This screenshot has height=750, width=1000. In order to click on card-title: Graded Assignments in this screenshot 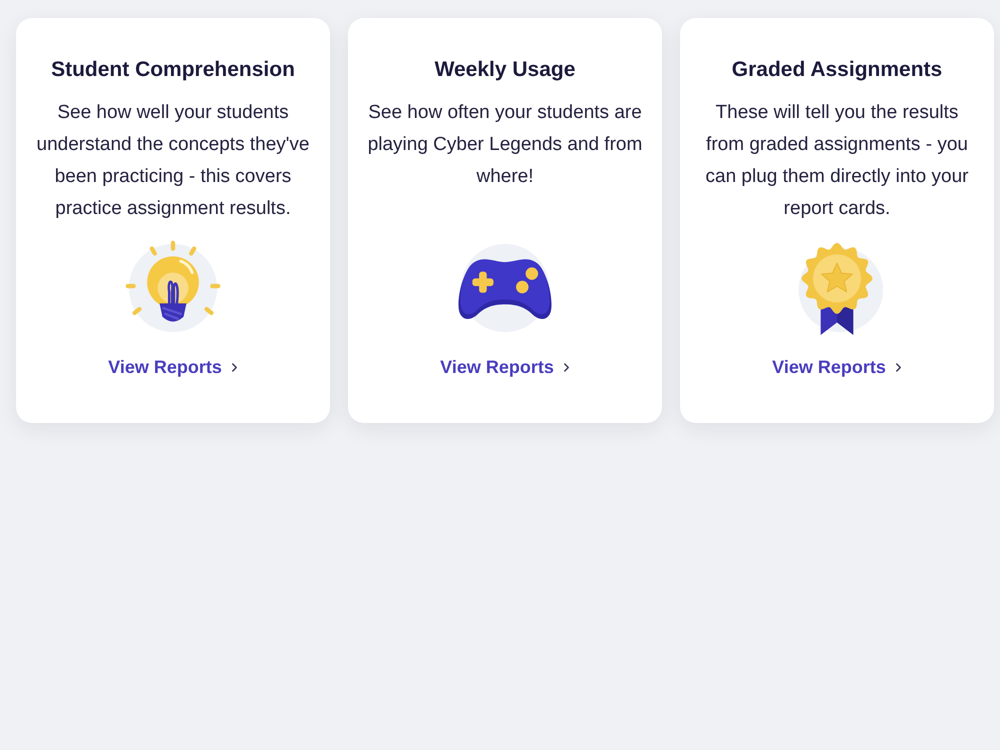, I will do `click(837, 70)`.